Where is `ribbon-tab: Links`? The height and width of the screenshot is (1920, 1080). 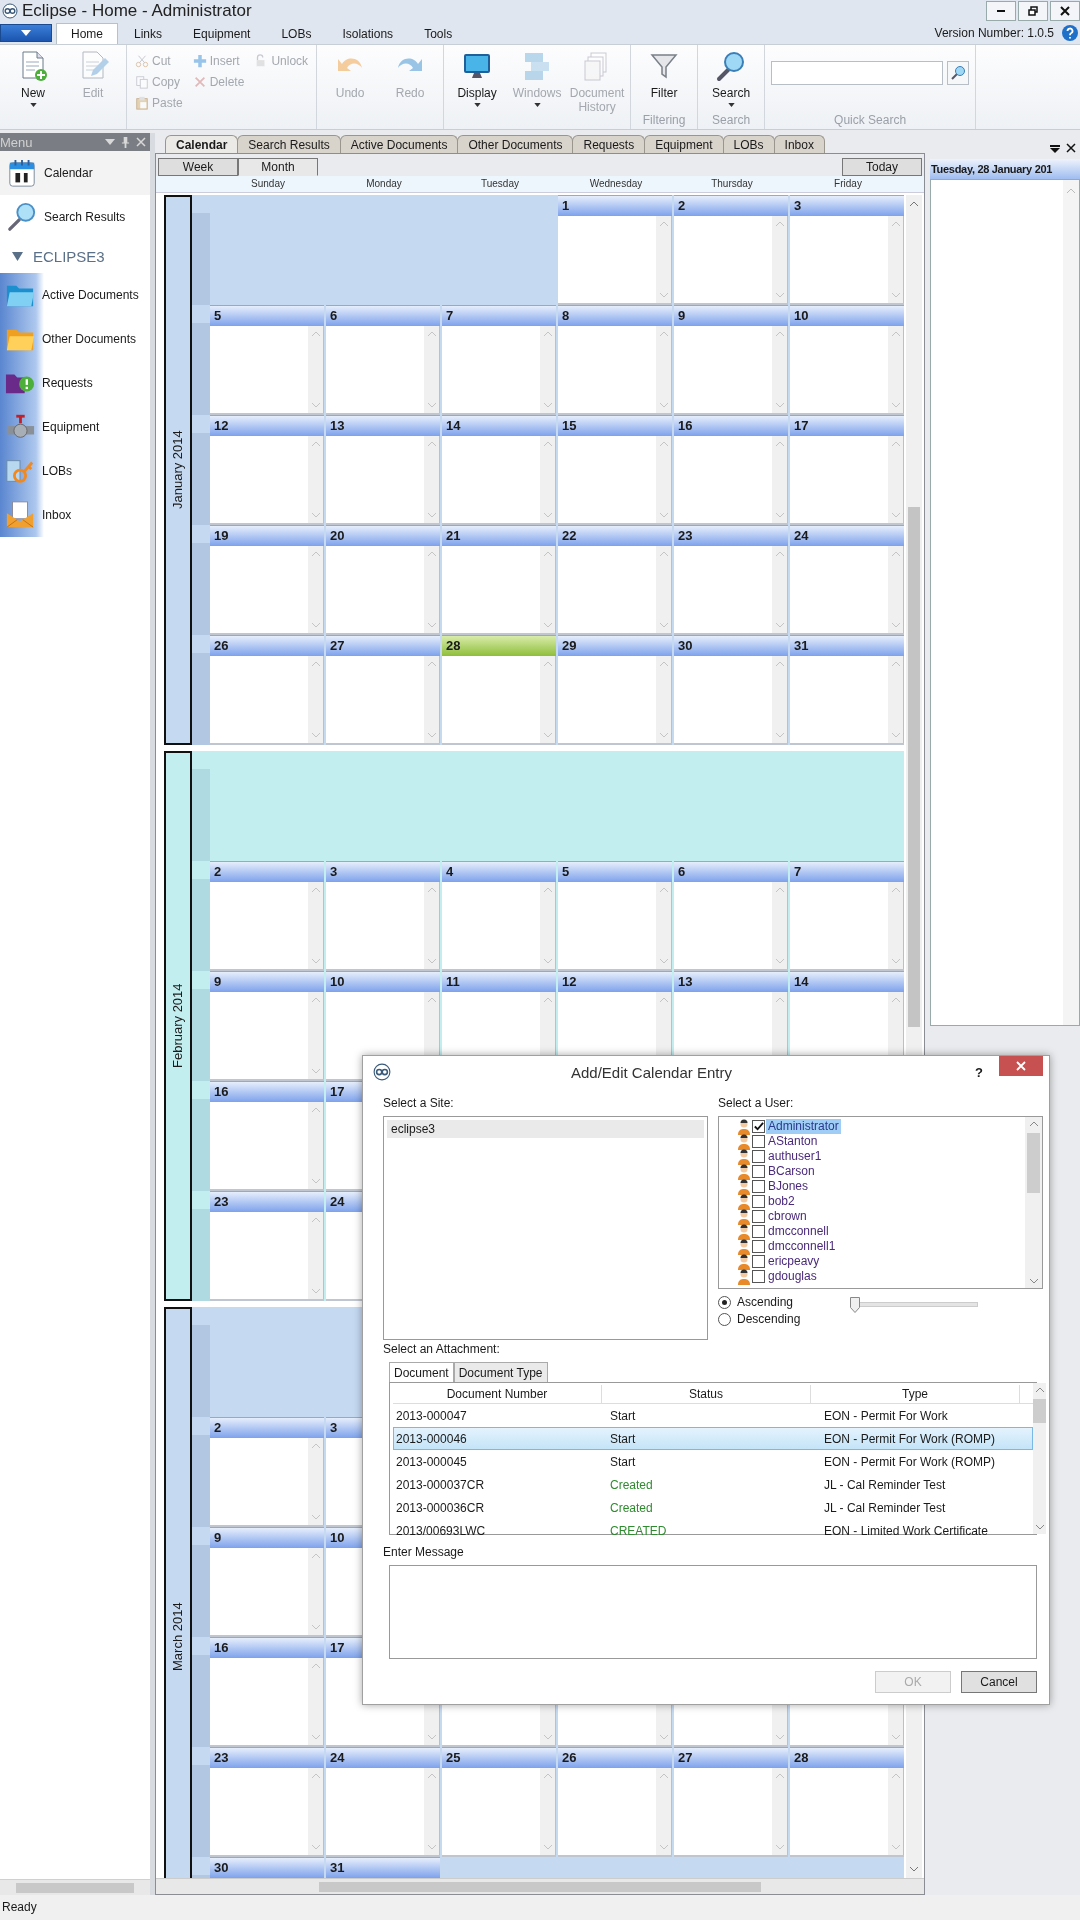
ribbon-tab: Links is located at coordinates (148, 33).